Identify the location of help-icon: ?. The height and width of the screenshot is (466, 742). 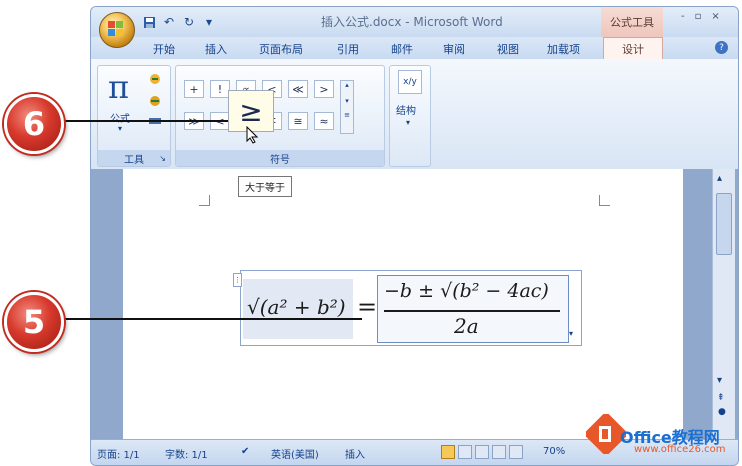
(721, 47).